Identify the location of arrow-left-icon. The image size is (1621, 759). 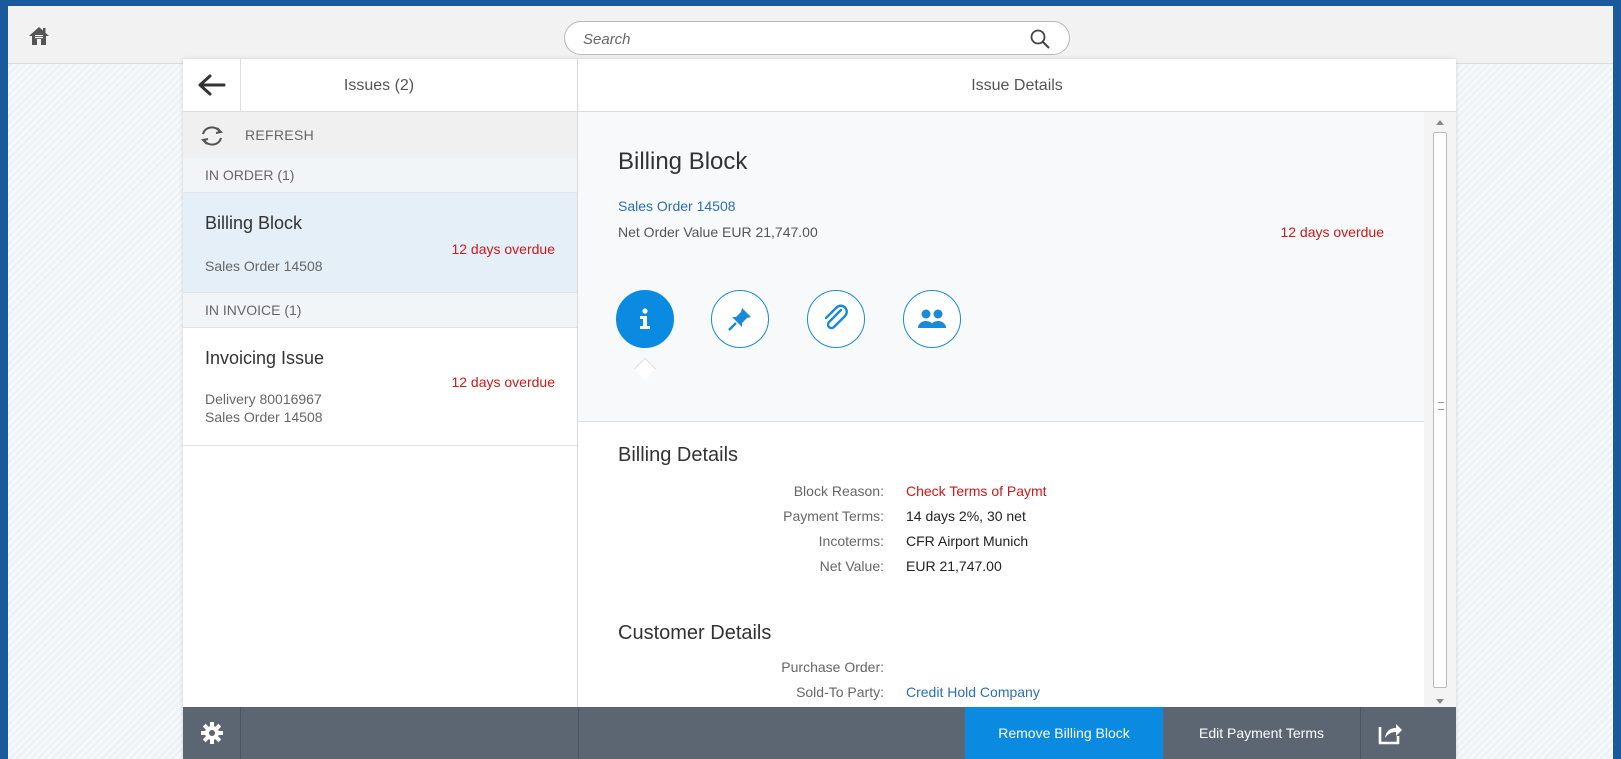
(212, 85).